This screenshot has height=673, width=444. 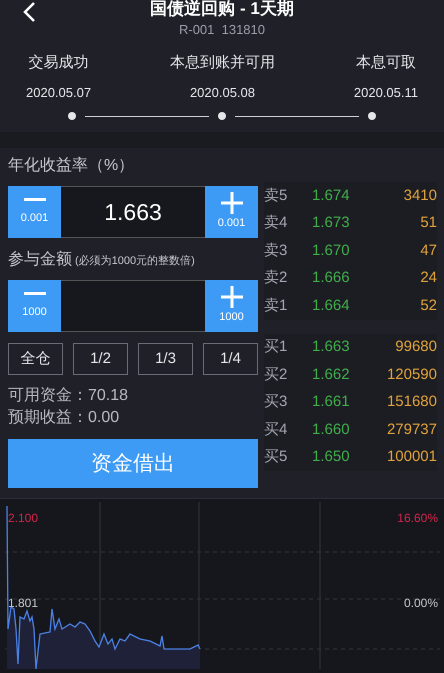 What do you see at coordinates (276, 278) in the screenshot?
I see `order-level: 卖2` at bounding box center [276, 278].